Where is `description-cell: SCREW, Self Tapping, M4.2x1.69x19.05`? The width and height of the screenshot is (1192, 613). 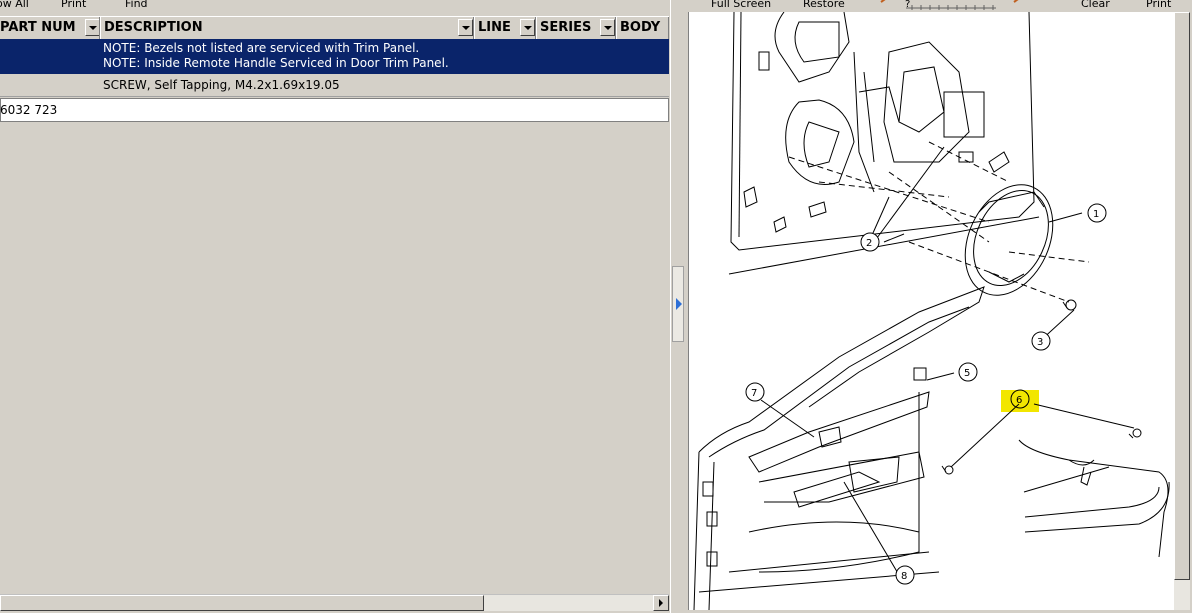
description-cell: SCREW, Self Tapping, M4.2x1.69x19.05 is located at coordinates (221, 85).